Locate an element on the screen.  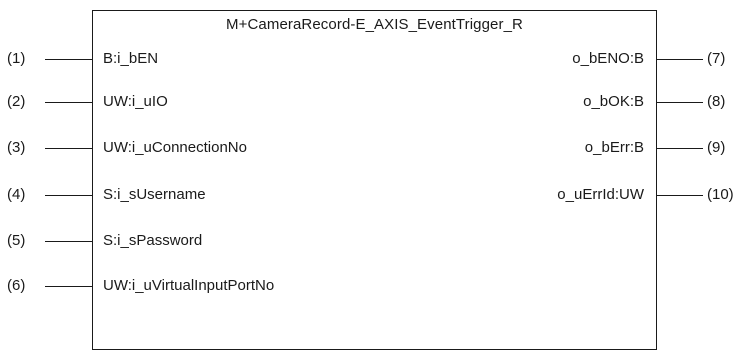
output-pin-number: (9) is located at coordinates (716, 147).